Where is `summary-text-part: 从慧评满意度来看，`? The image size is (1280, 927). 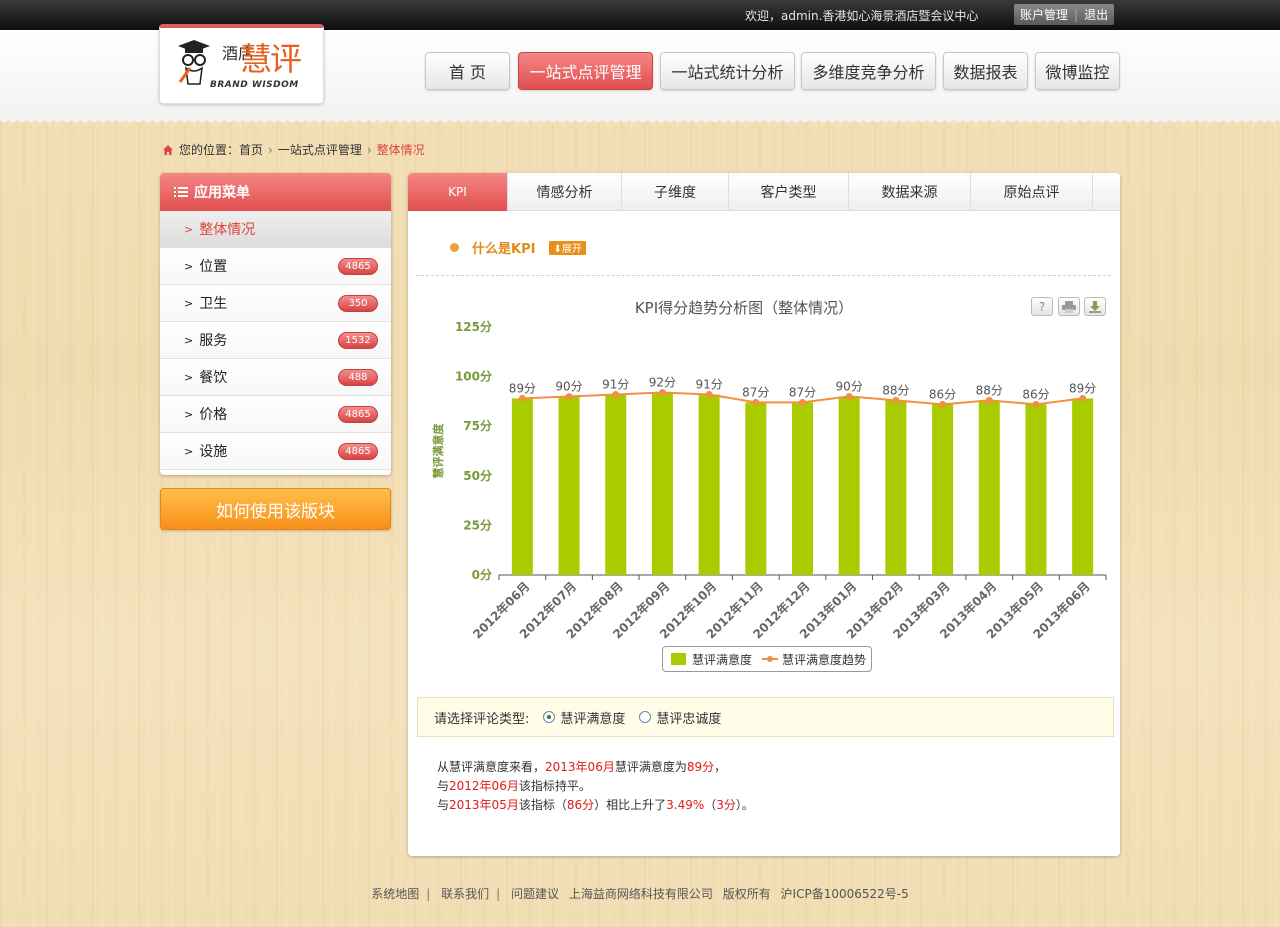 summary-text-part: 从慧评满意度来看， is located at coordinates (491, 767).